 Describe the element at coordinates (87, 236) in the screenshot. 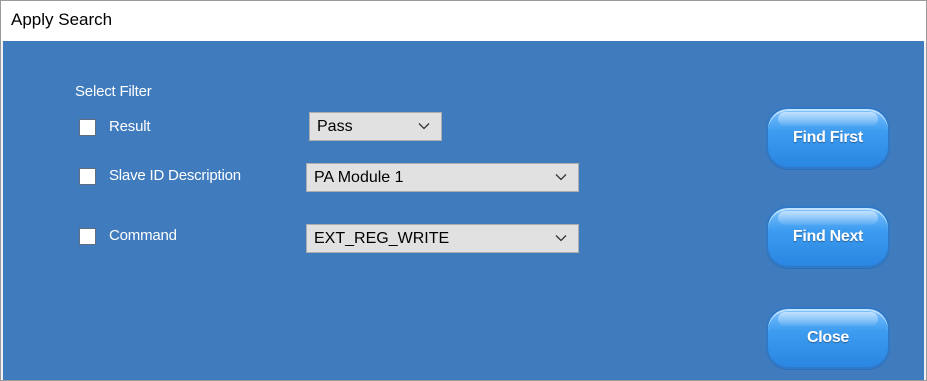

I see `command-checkbox` at that location.